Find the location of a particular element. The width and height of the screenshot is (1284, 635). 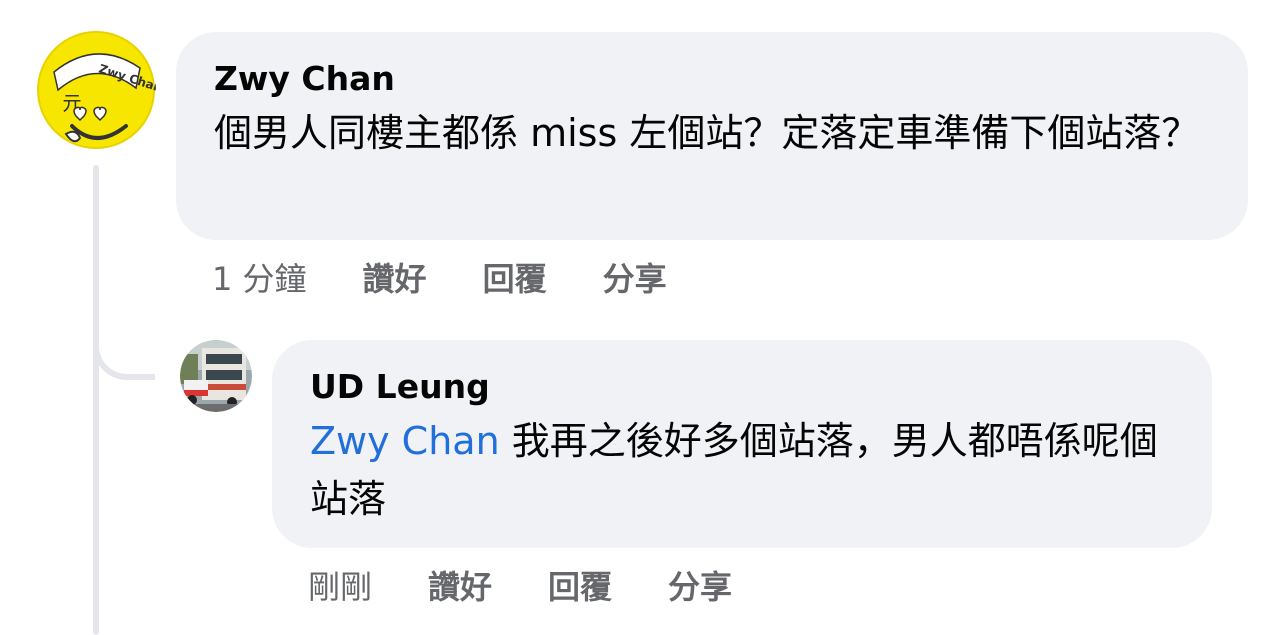

comment-author: Zwy Chan is located at coordinates (713, 79).